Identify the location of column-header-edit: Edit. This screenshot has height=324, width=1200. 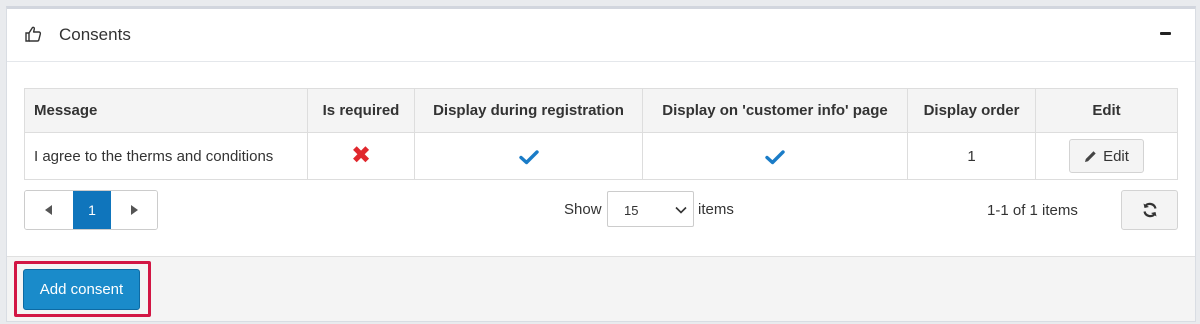
(1106, 110).